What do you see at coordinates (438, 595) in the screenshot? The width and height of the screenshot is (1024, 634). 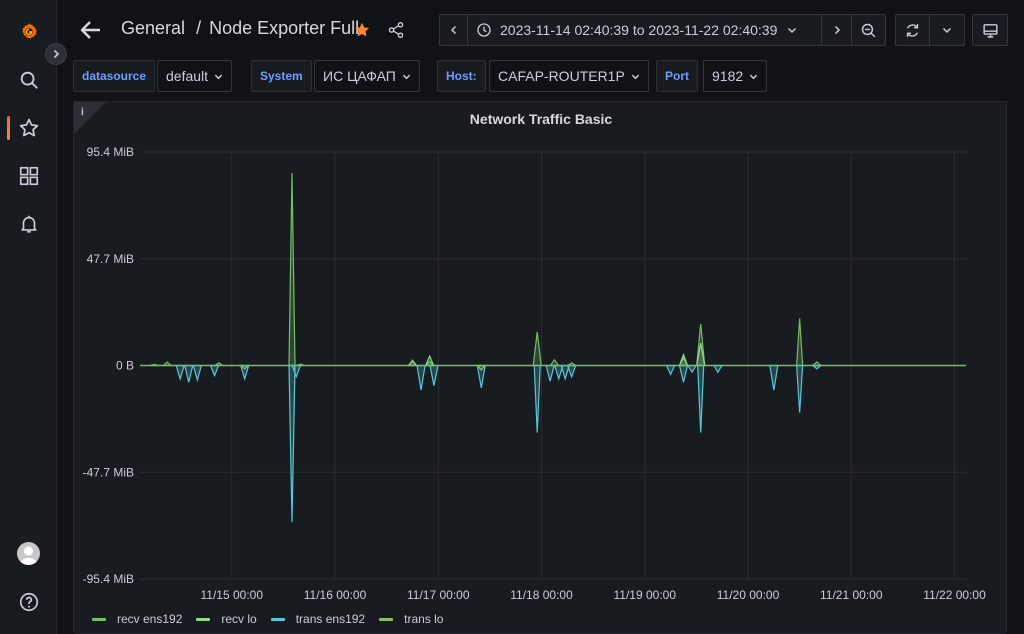 I see `x-tick-label: 11/17 00:00` at bounding box center [438, 595].